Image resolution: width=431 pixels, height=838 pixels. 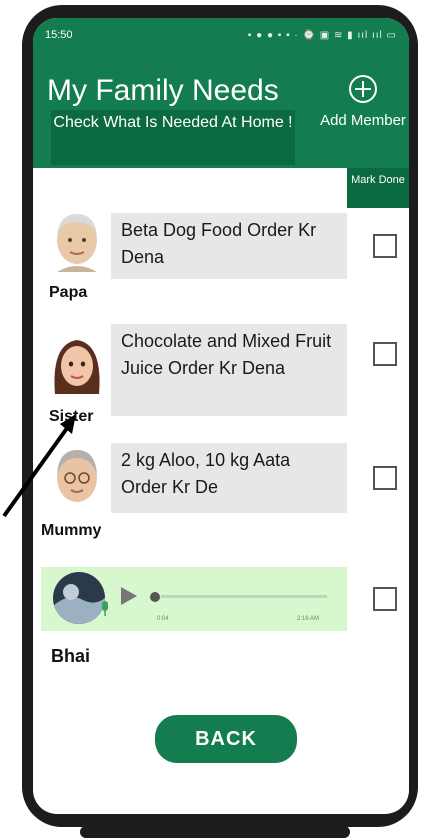 I want to click on page-title: My Family Needs, so click(x=163, y=90).